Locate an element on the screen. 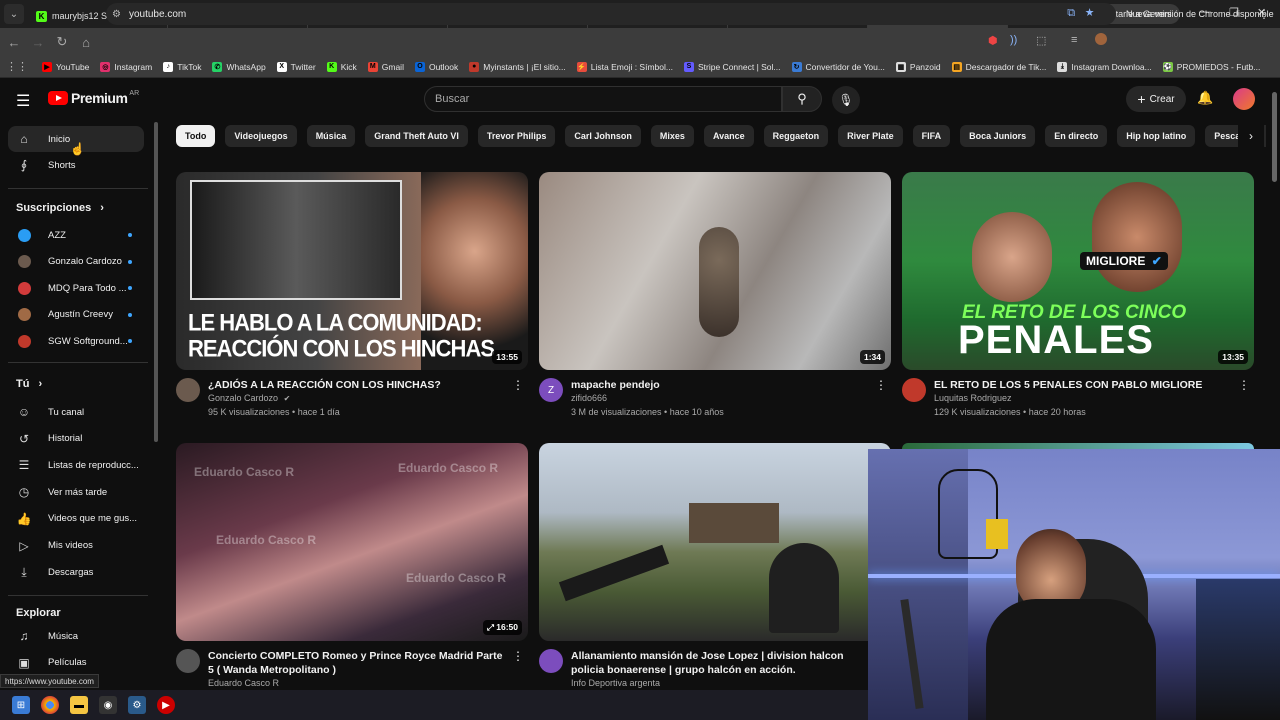 The width and height of the screenshot is (1280, 720). extension-icon: ⬢ is located at coordinates (993, 40).